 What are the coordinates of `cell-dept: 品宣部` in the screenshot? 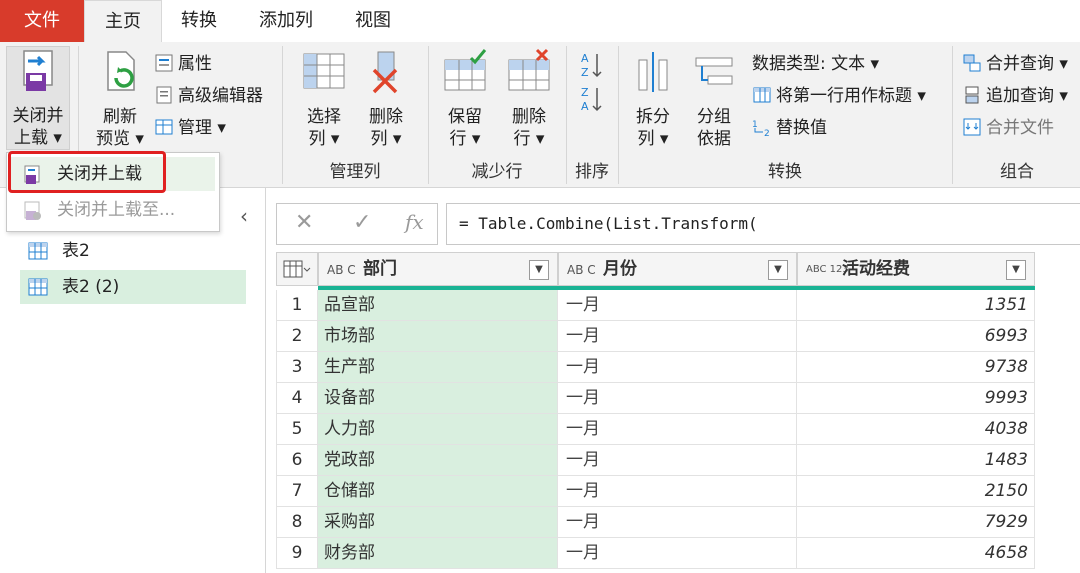 It's located at (438, 305).